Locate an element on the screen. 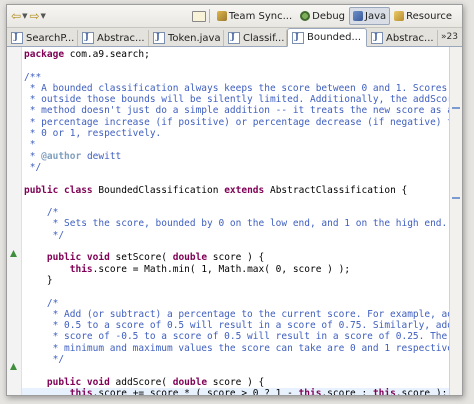  tab-token-java: Token.java is located at coordinates (186, 38).